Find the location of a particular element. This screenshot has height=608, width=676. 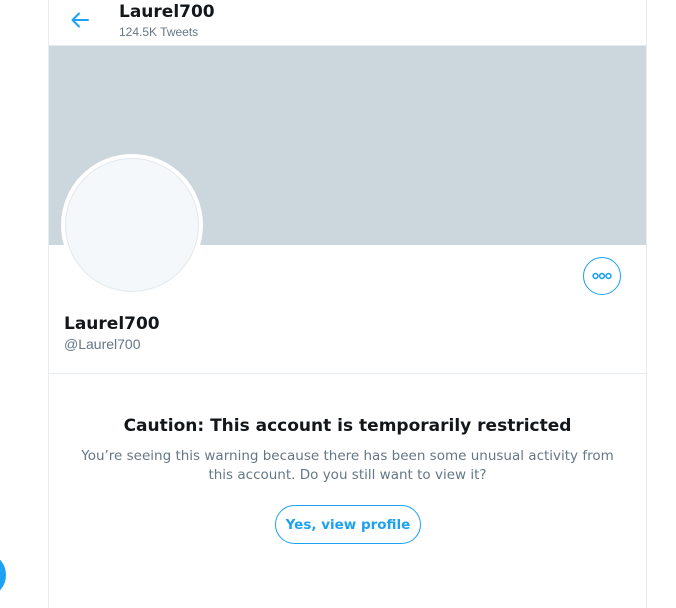

arrow-left-icon is located at coordinates (80, 22).